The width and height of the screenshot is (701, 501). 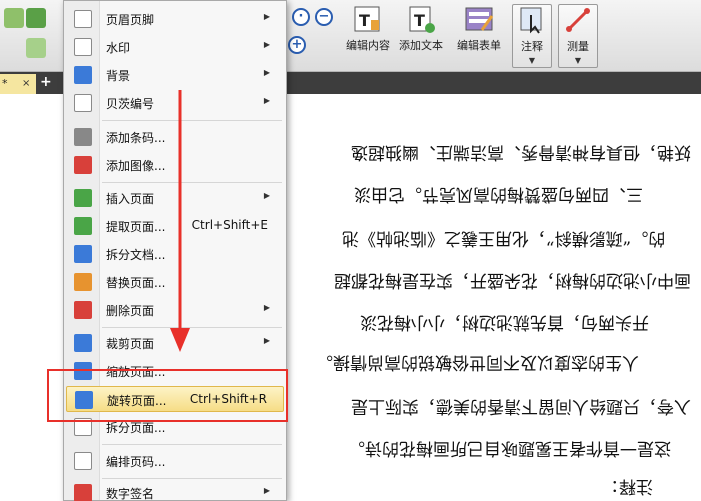 What do you see at coordinates (368, 36) in the screenshot?
I see `tool-edit-content: T 编辑内容` at bounding box center [368, 36].